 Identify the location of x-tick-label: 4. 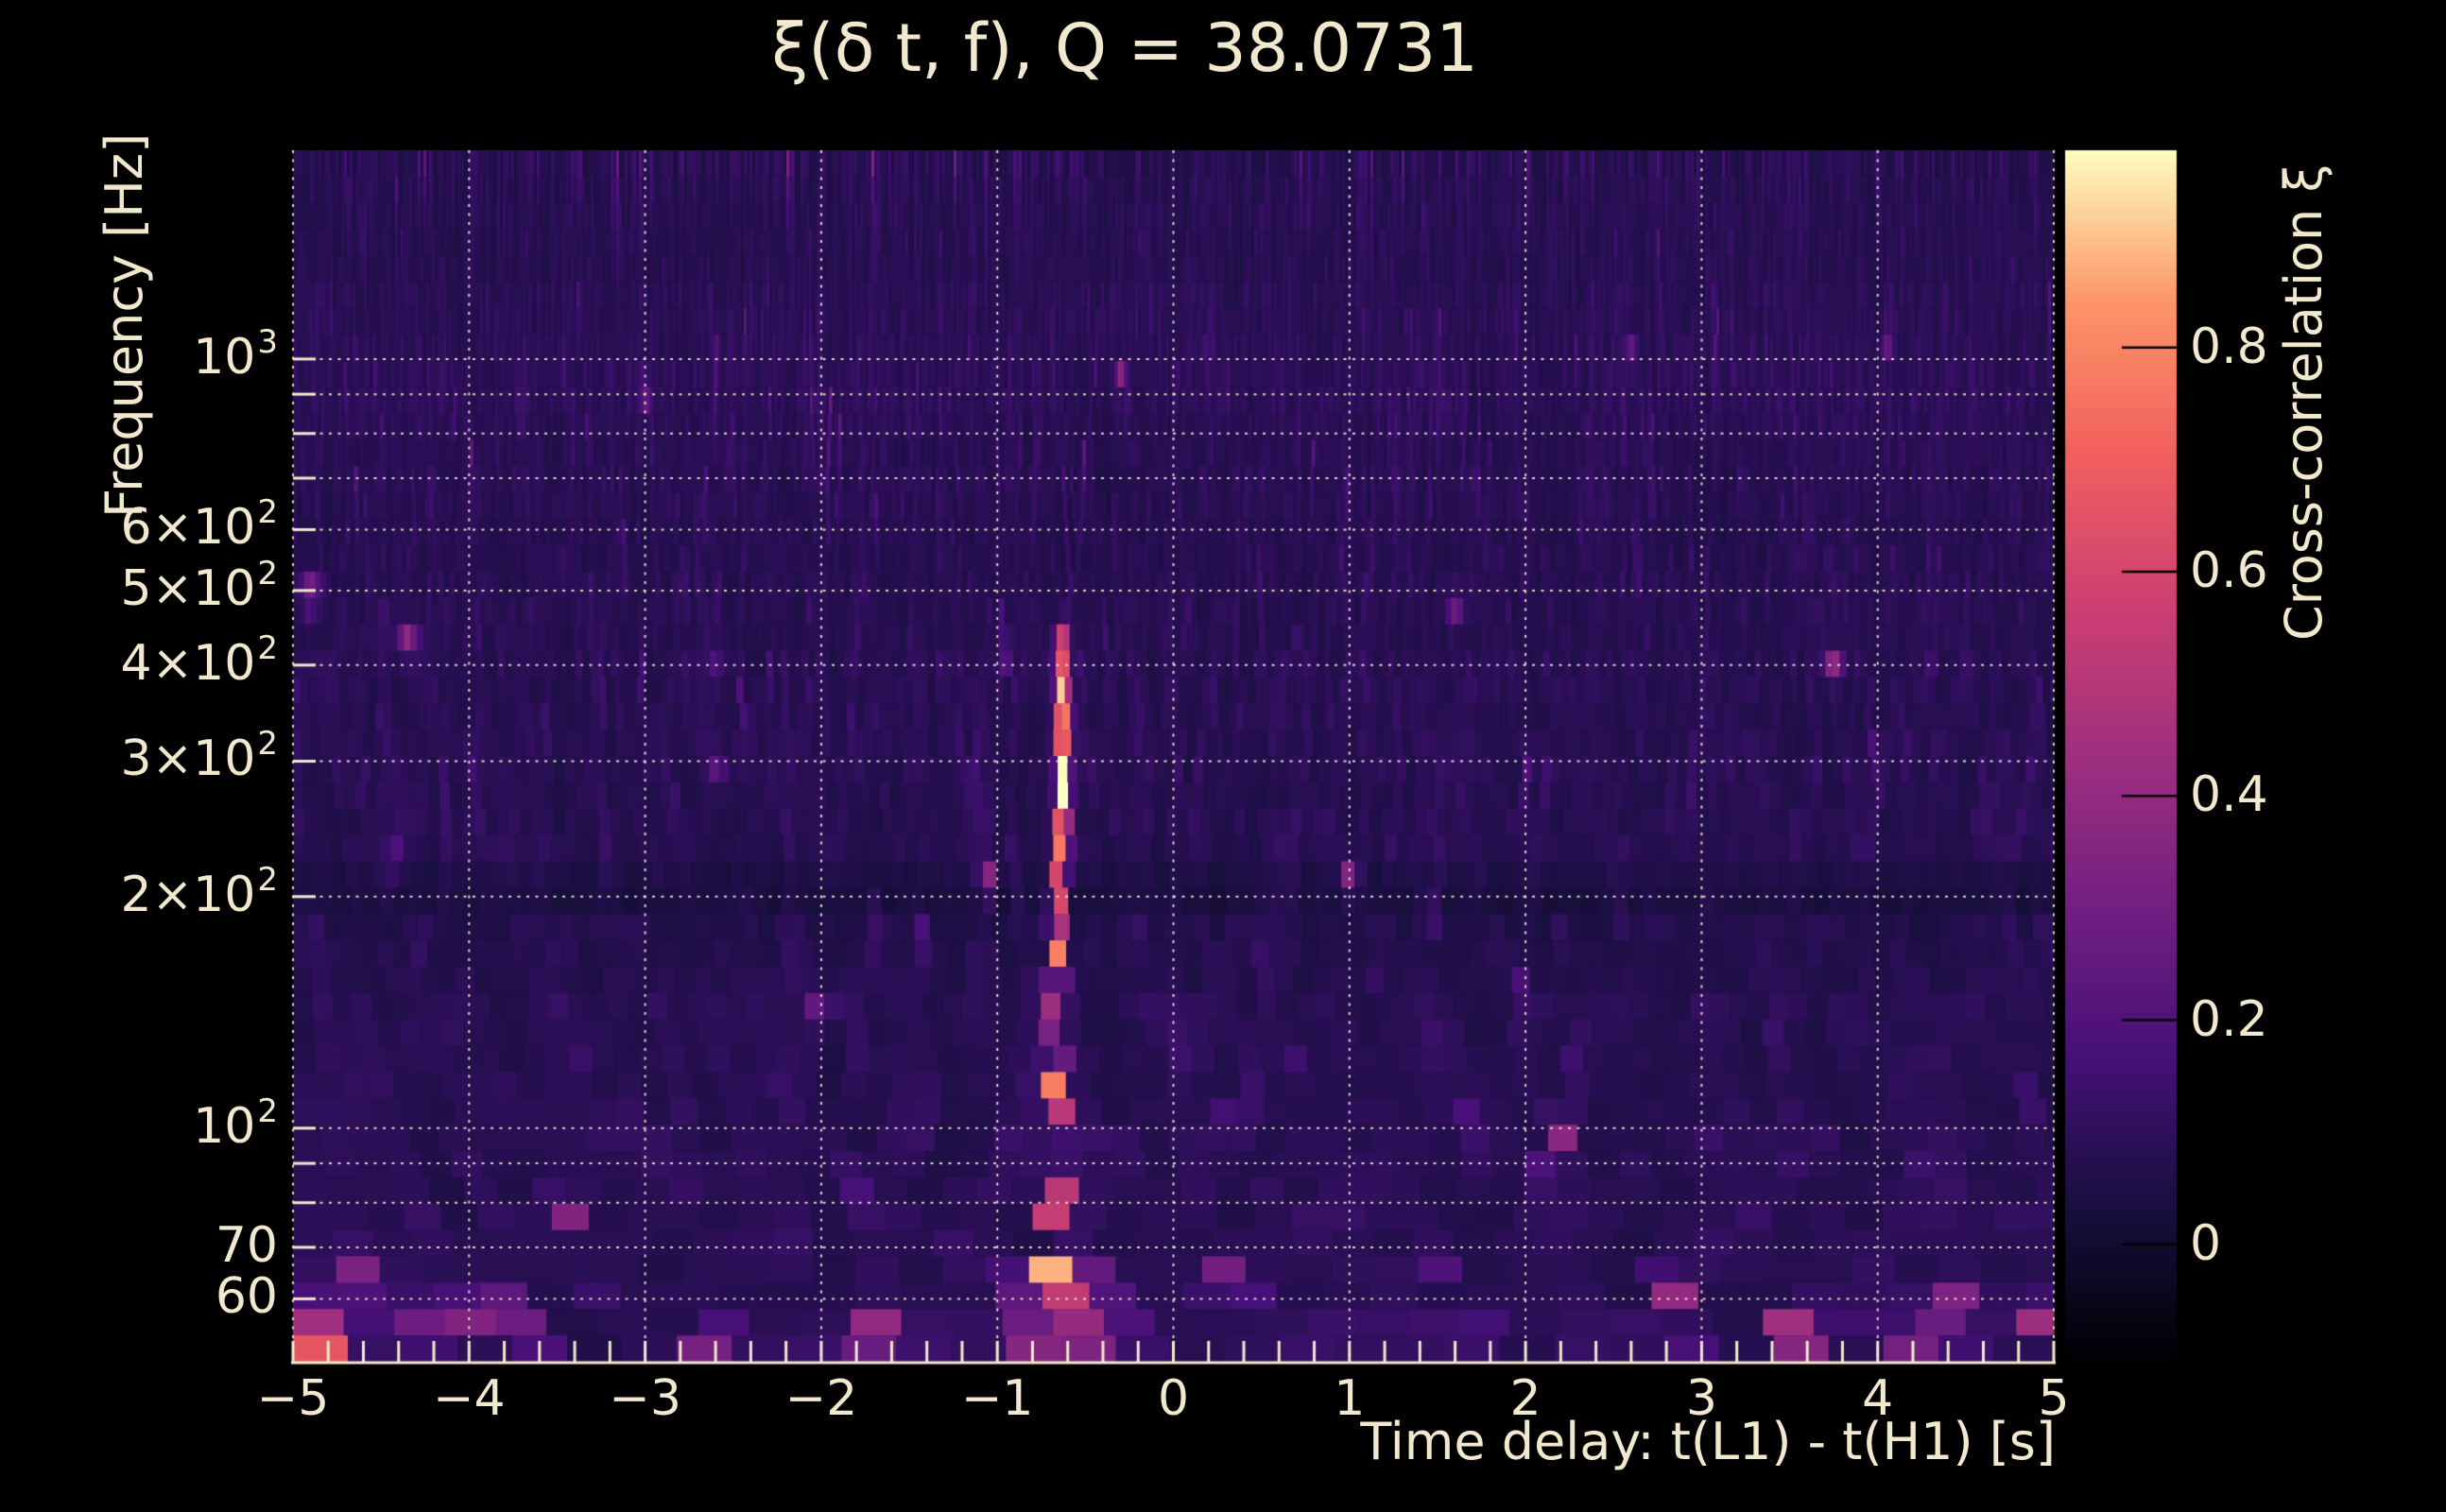
(1878, 1398).